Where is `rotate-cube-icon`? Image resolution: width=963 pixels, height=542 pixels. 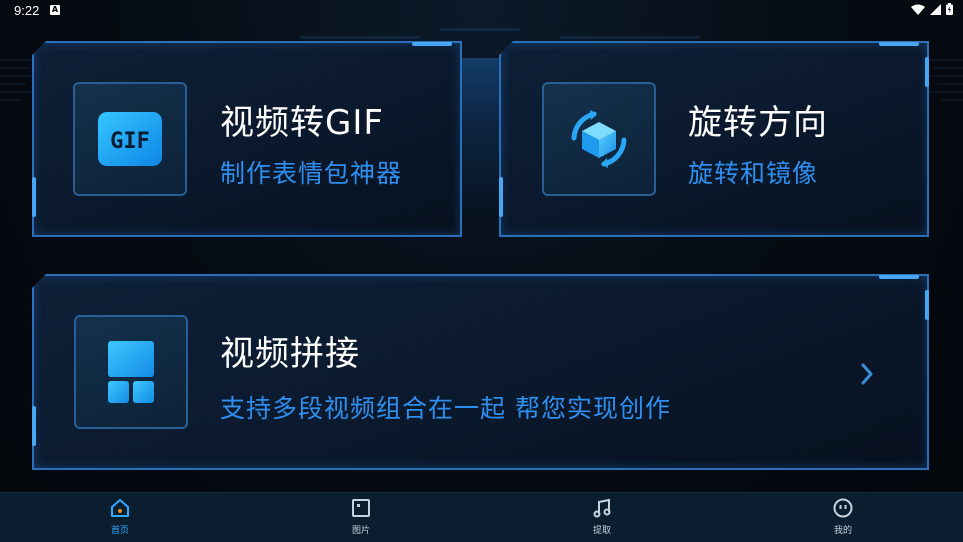
rotate-cube-icon is located at coordinates (599, 139).